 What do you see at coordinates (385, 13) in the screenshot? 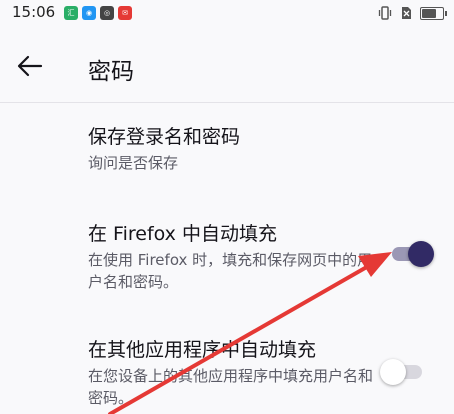
I see `vibrate-icon` at bounding box center [385, 13].